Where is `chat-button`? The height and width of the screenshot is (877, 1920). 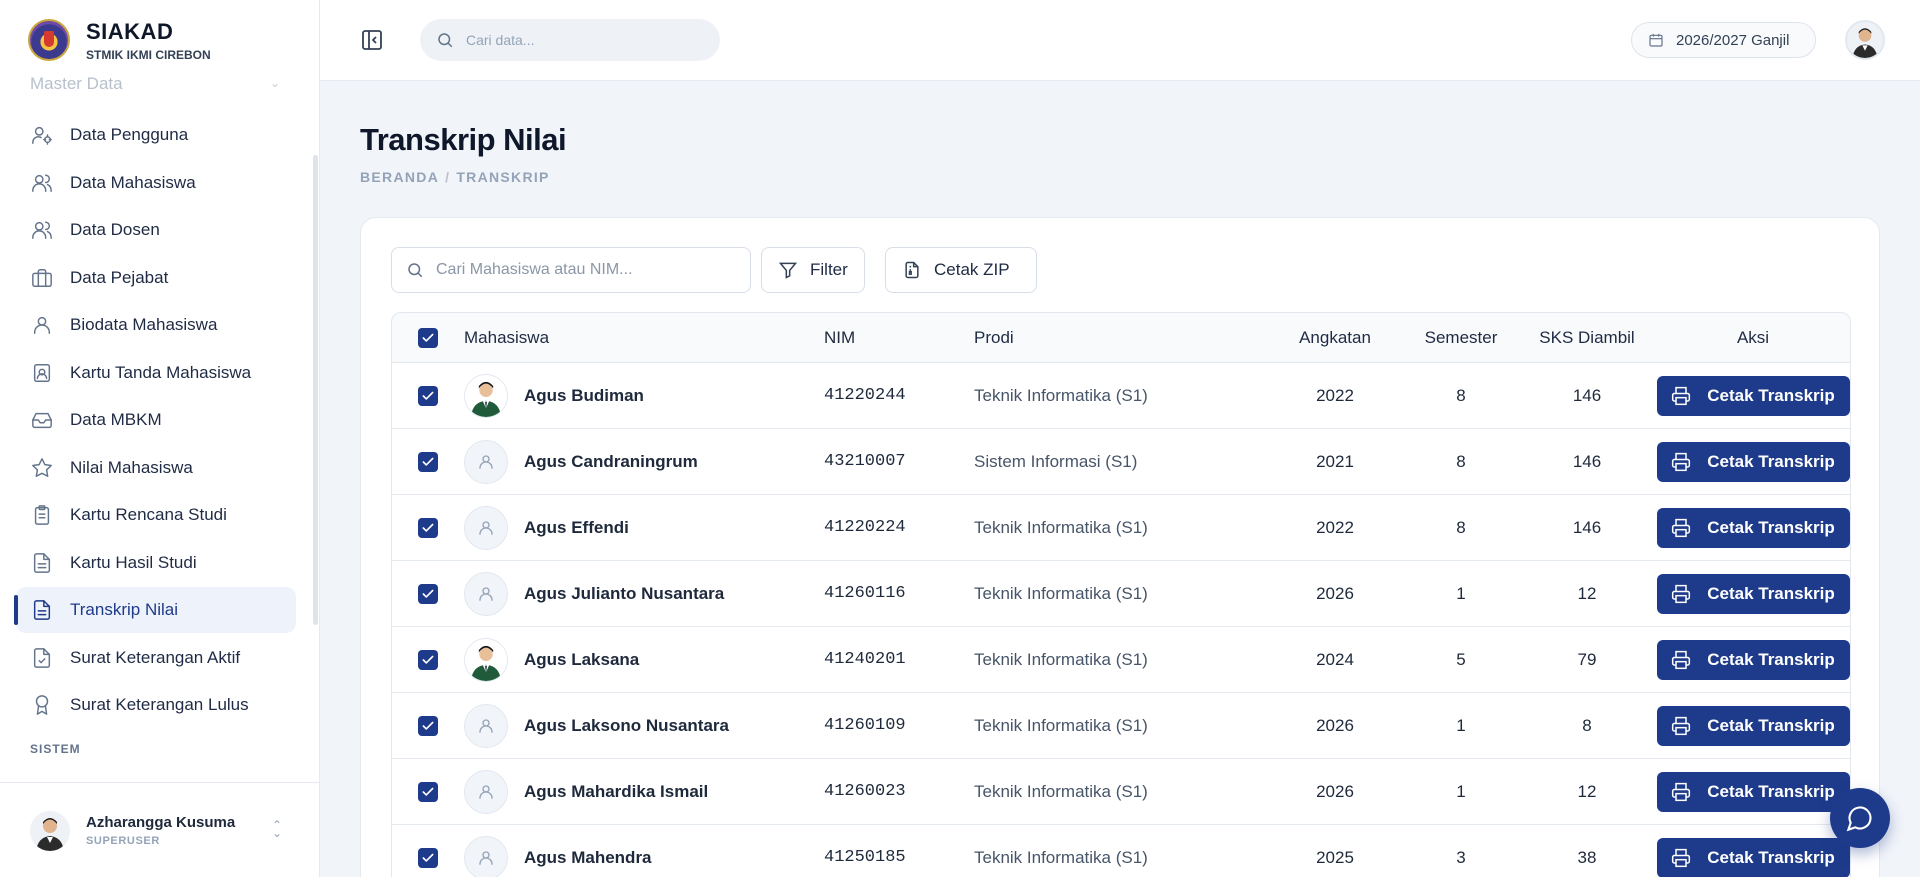 chat-button is located at coordinates (1860, 818).